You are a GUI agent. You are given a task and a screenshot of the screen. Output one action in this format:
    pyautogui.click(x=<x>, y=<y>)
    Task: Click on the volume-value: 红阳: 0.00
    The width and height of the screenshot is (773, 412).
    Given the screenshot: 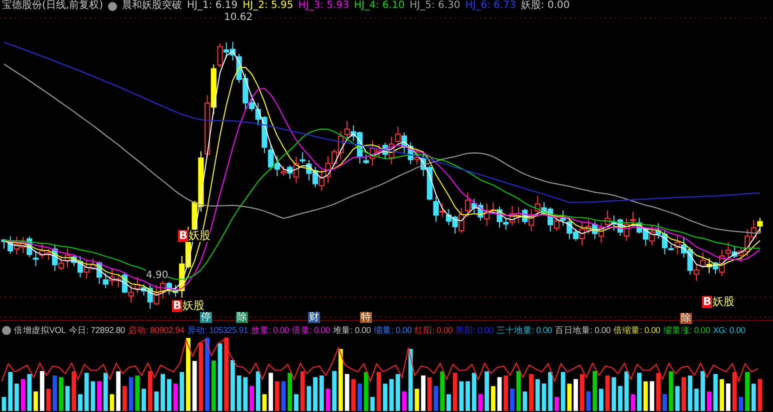 What is the action you would take?
    pyautogui.click(x=433, y=330)
    